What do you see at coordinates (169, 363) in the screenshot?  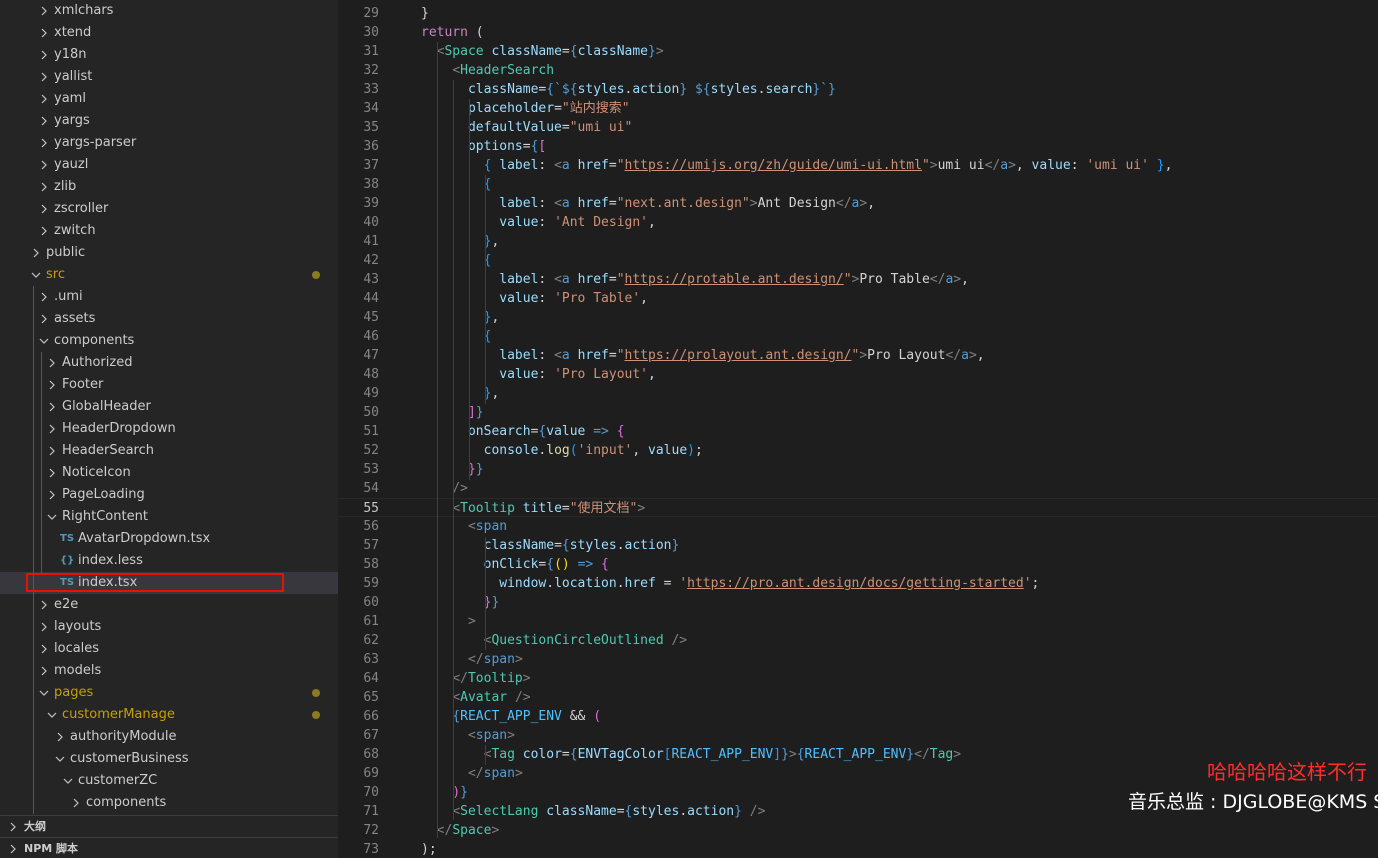 I see `explorer-item-authorized: Authorized` at bounding box center [169, 363].